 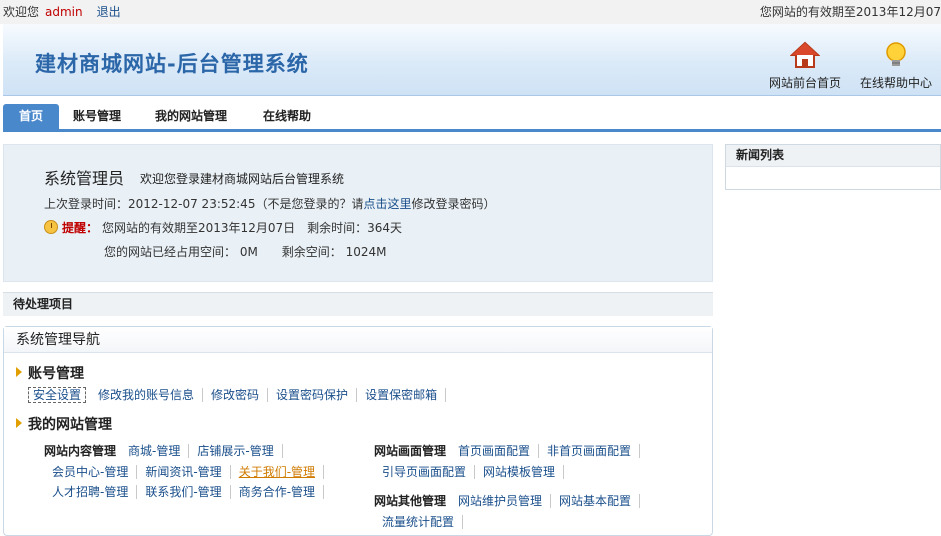 What do you see at coordinates (358, 304) in the screenshot?
I see `pending-items-header: 待处理项目` at bounding box center [358, 304].